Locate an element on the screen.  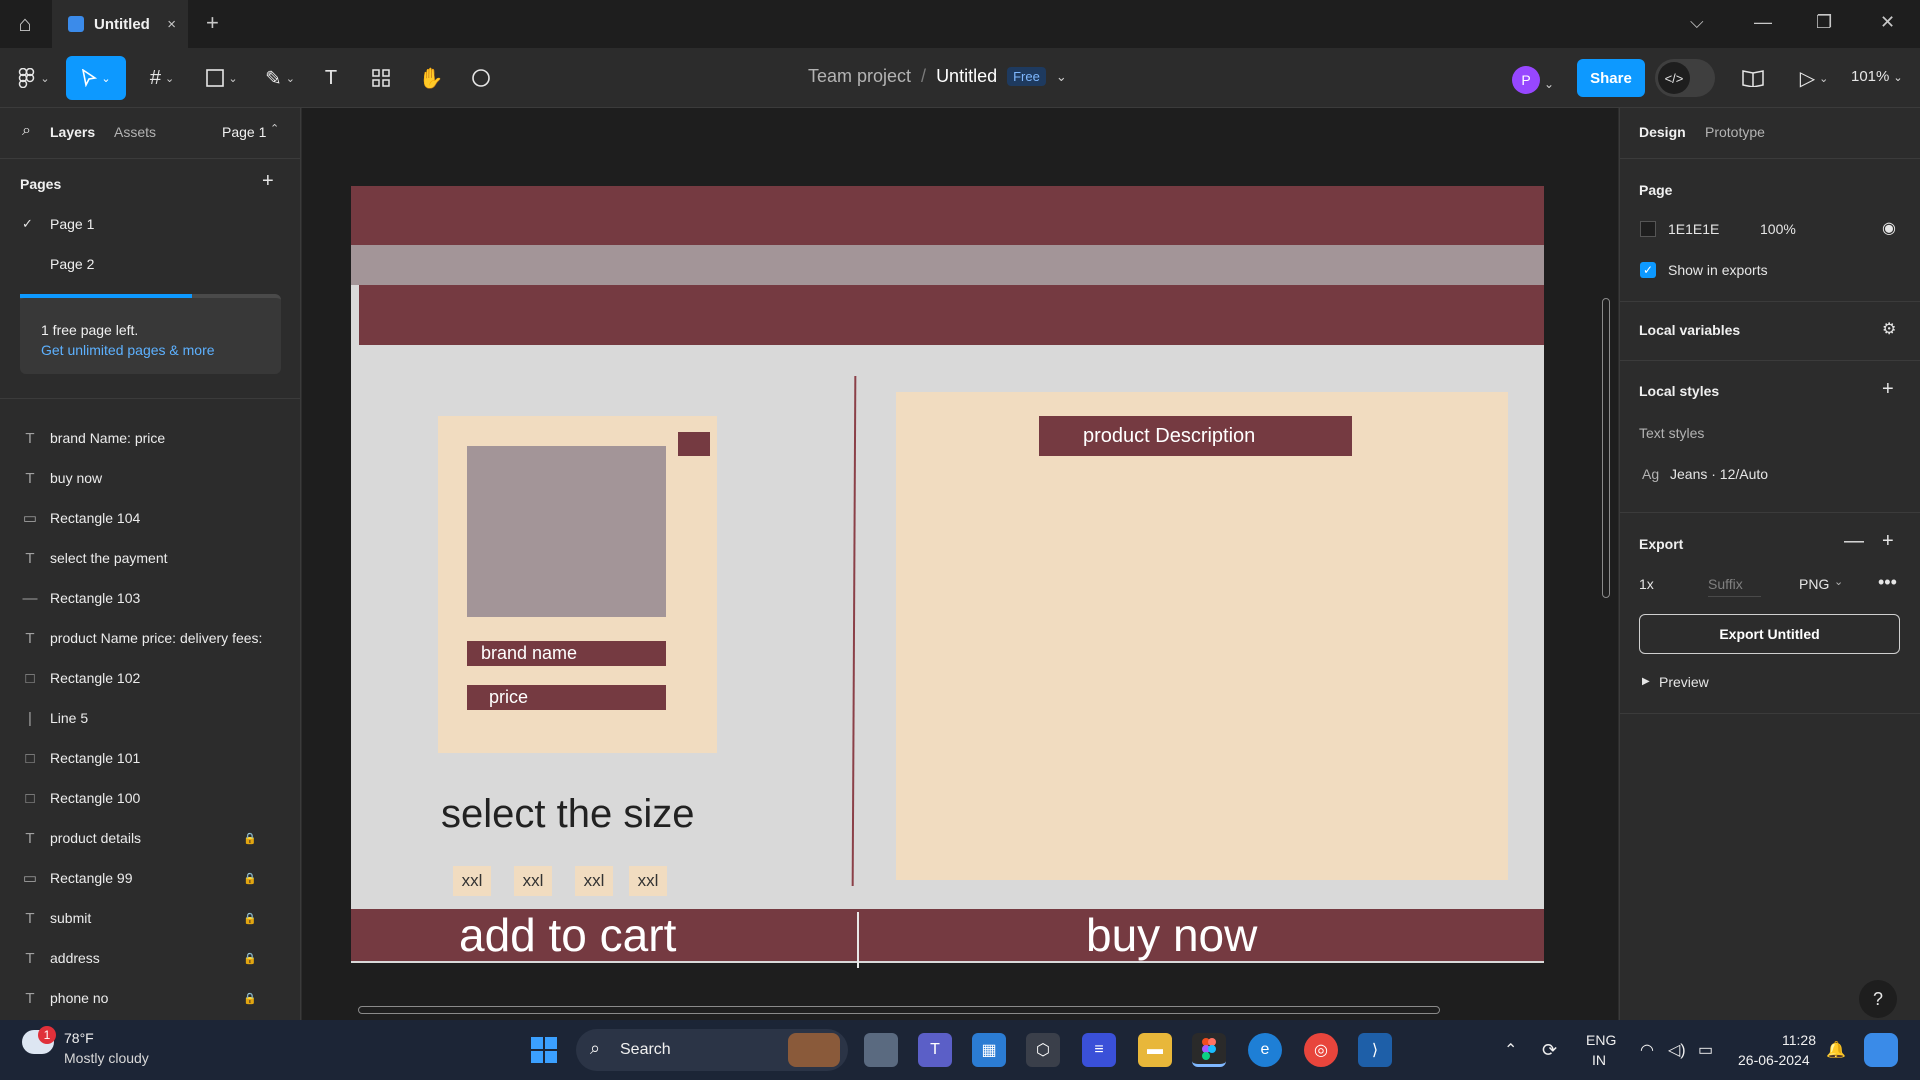
battery-icon: ▭ is located at coordinates (1705, 1050).